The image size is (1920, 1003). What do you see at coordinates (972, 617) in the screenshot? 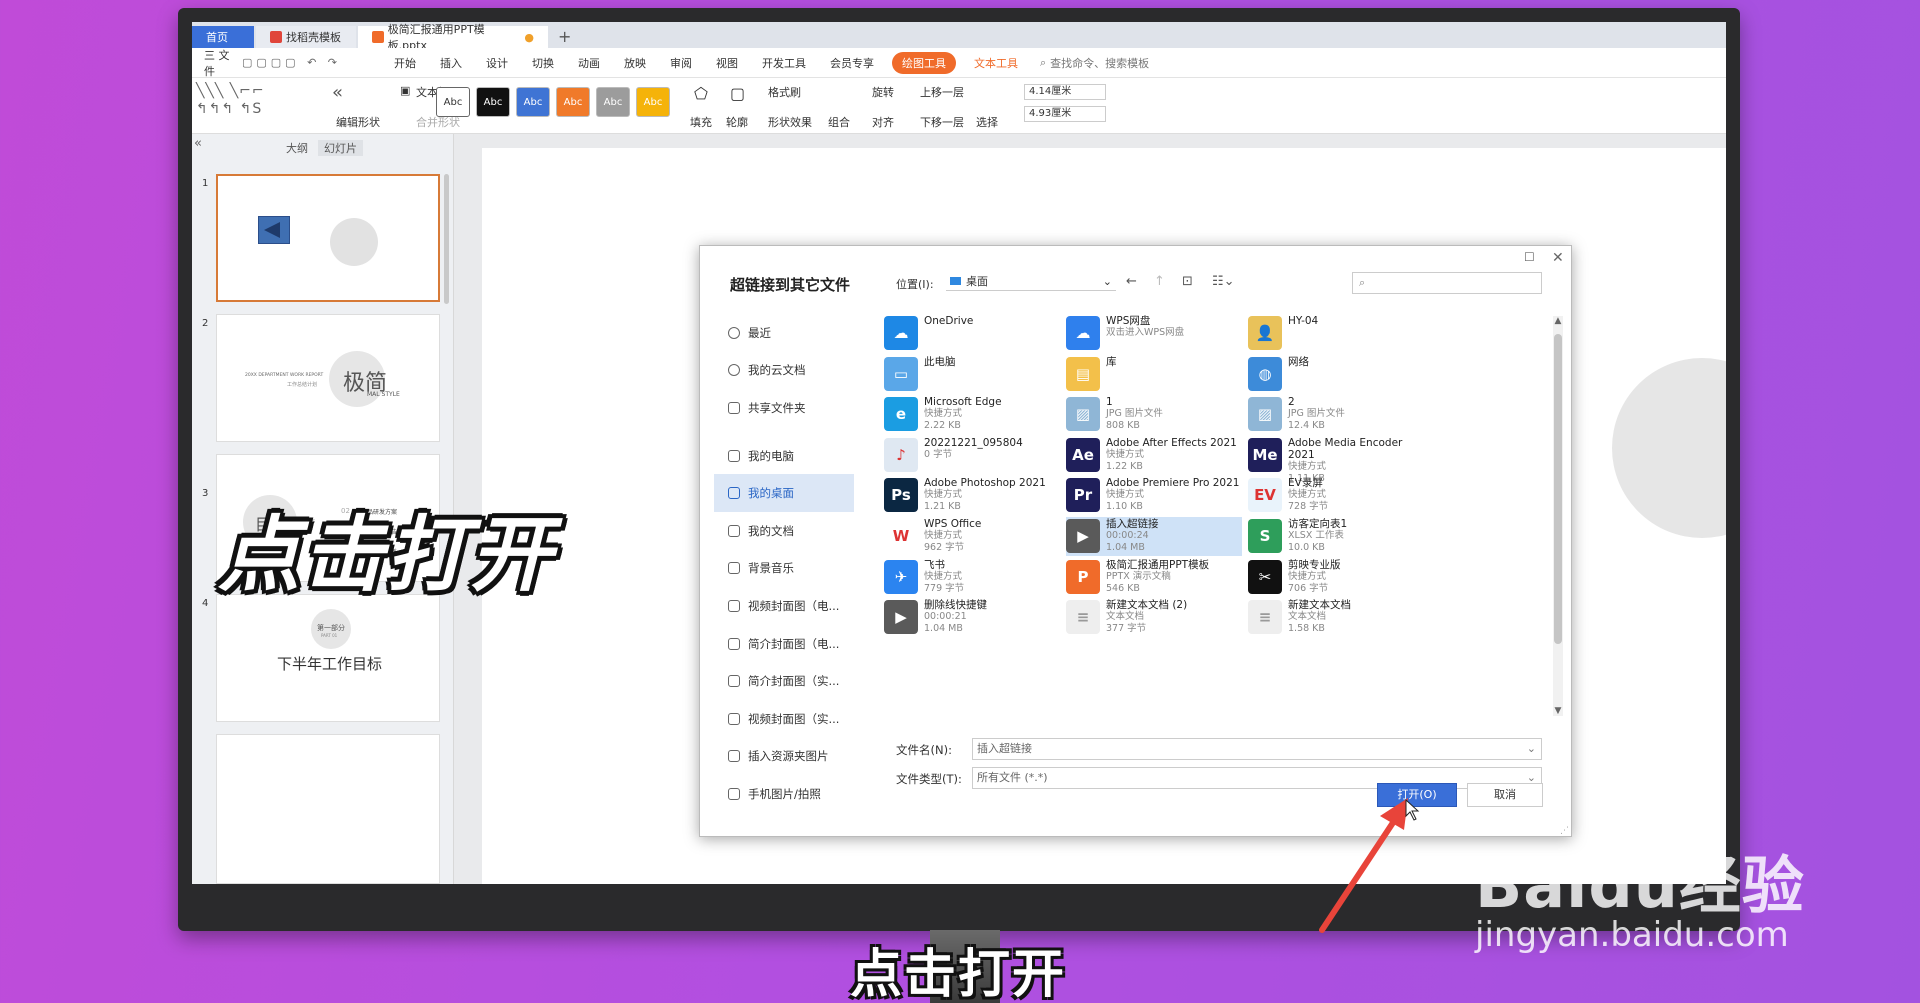
I see `file-item: ▶ 删除线快捷键 00:00:21 1.04 MB` at bounding box center [972, 617].